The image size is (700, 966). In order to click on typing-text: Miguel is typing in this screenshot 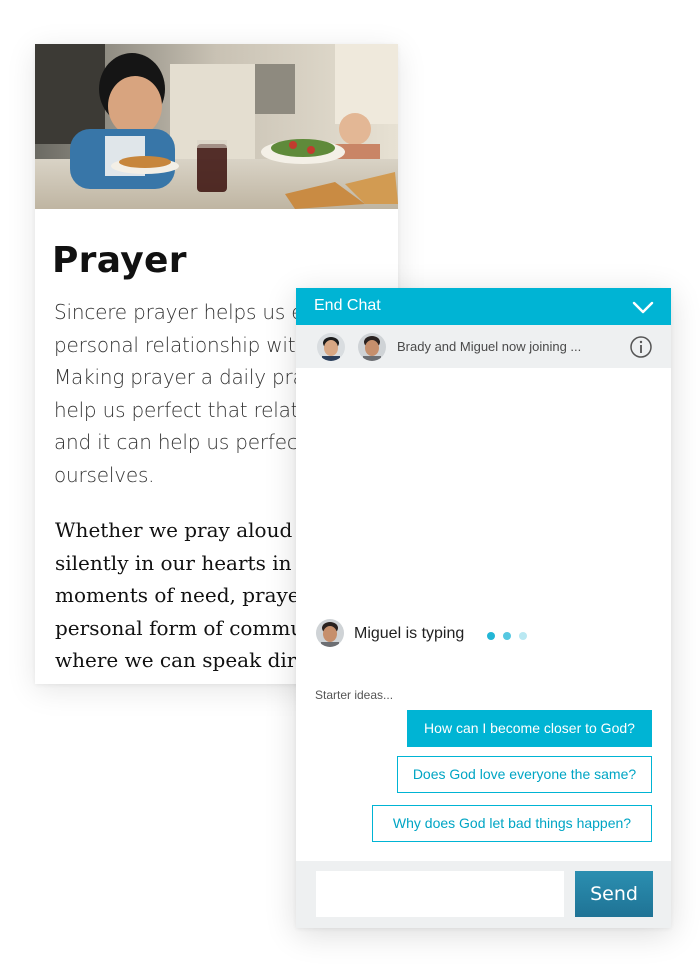, I will do `click(409, 633)`.